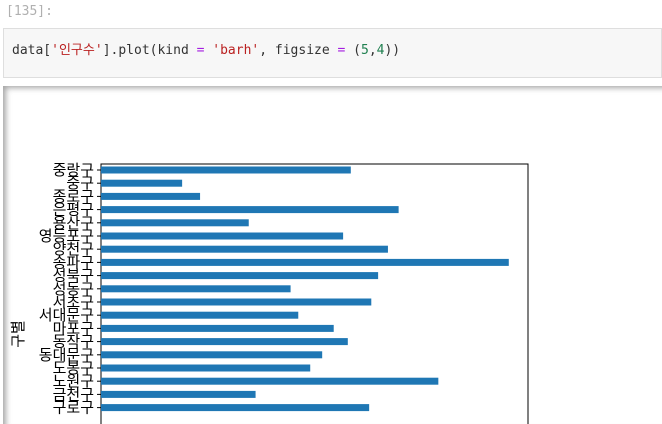  What do you see at coordinates (29, 11) in the screenshot?
I see `cell-prompt: [135]:` at bounding box center [29, 11].